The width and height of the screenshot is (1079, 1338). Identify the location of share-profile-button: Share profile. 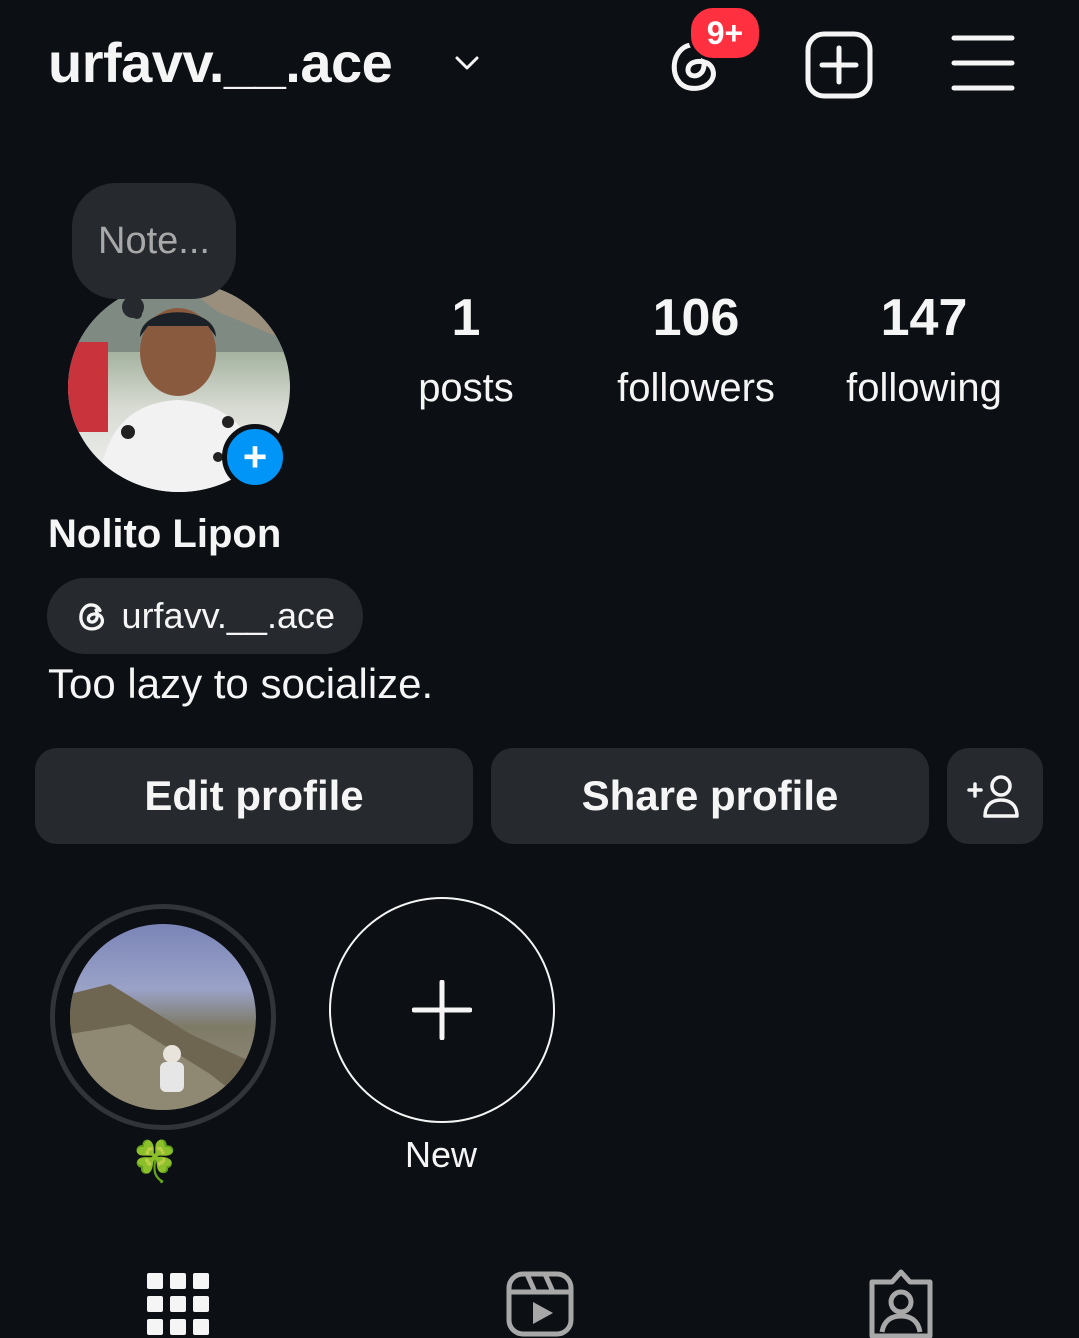
(710, 796).